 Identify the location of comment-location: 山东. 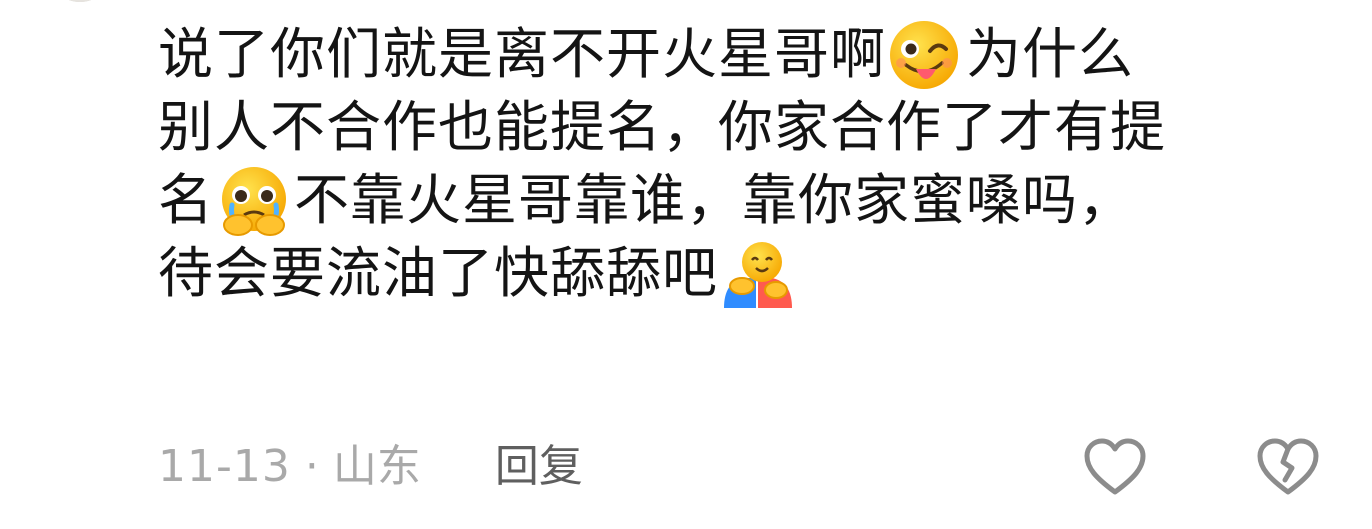
(376, 466).